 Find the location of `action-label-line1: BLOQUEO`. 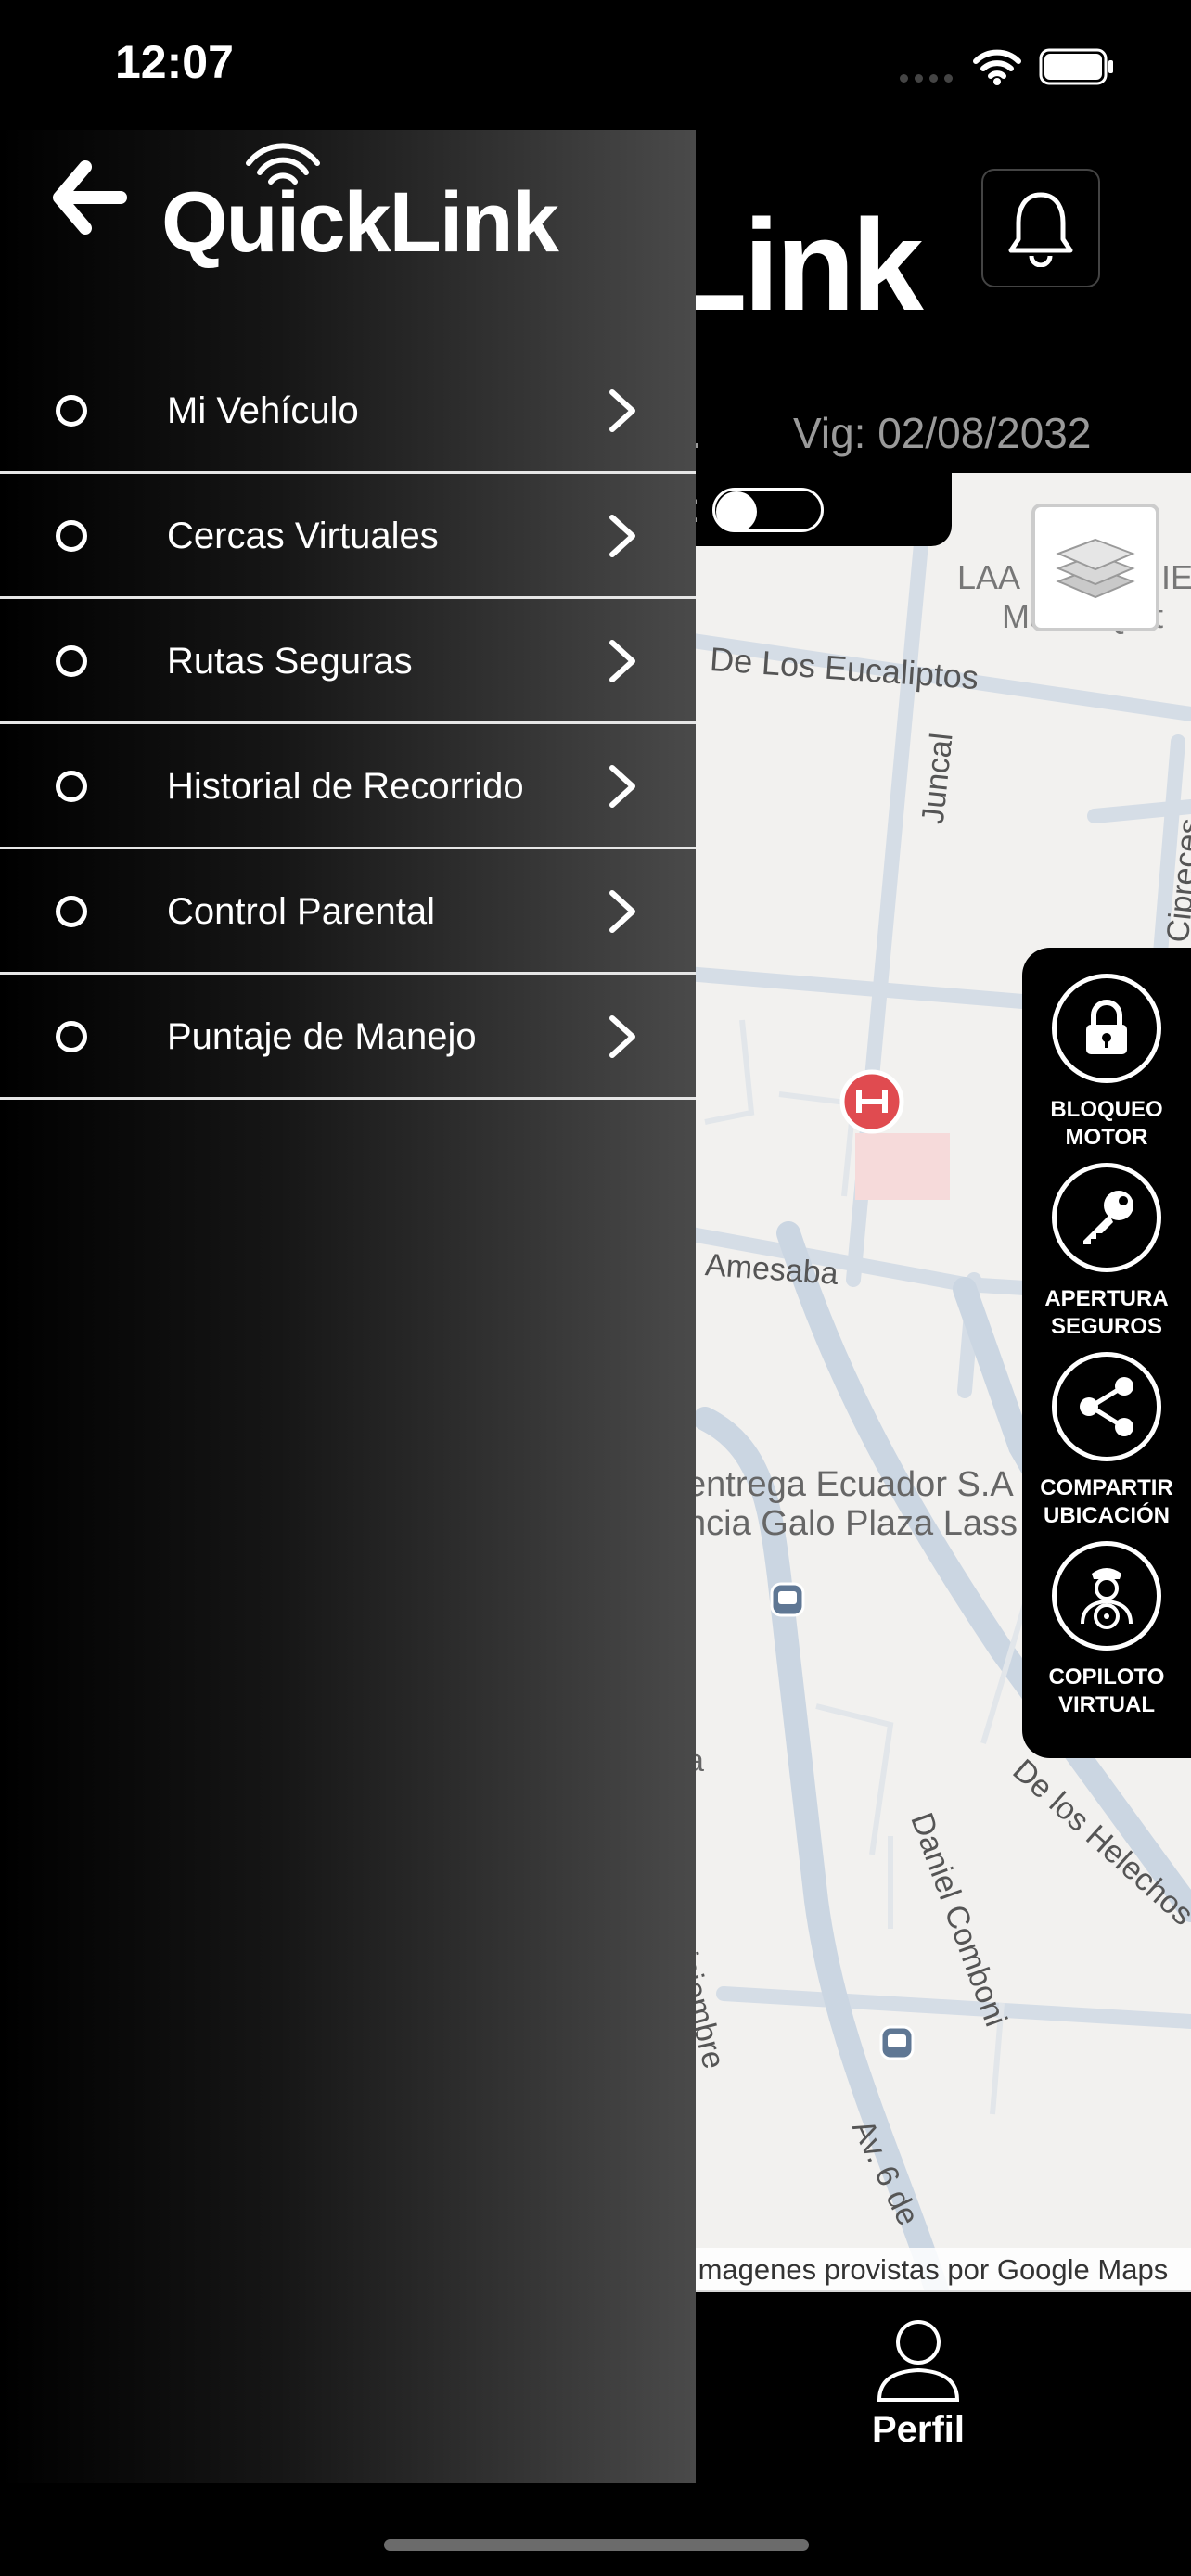

action-label-line1: BLOQUEO is located at coordinates (1106, 1109).